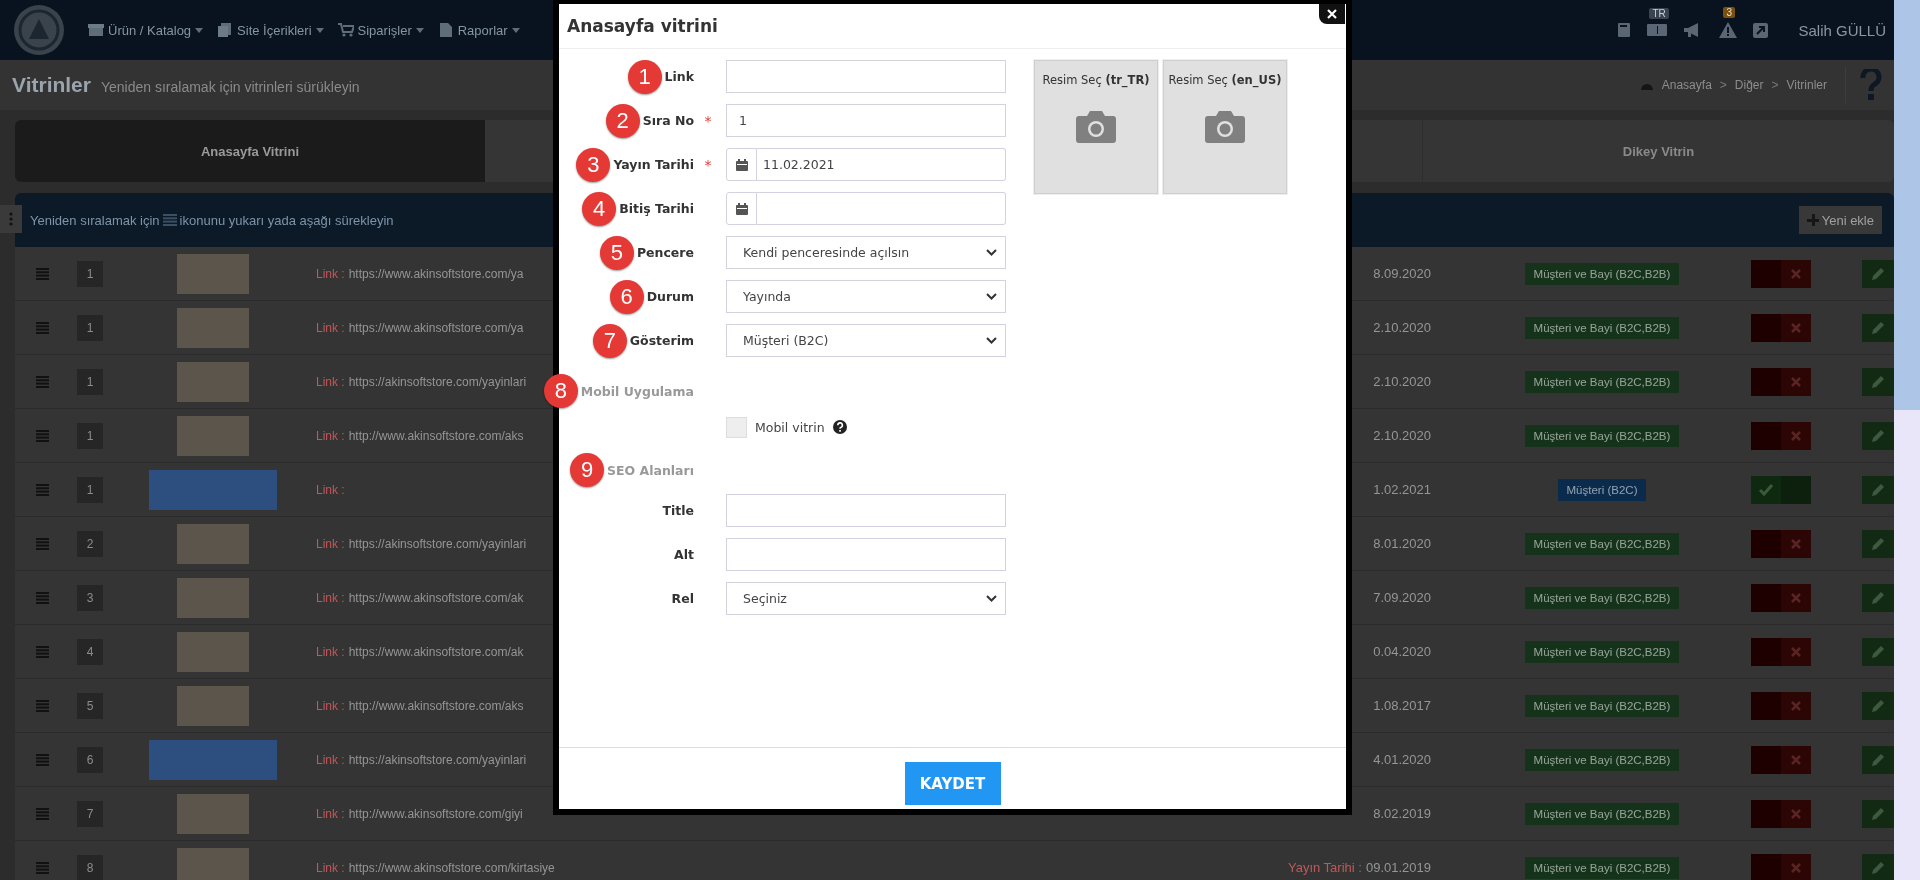 The width and height of the screenshot is (1920, 880). I want to click on link-url: https://akinsoftstore.com/yayinlari, so click(437, 381).